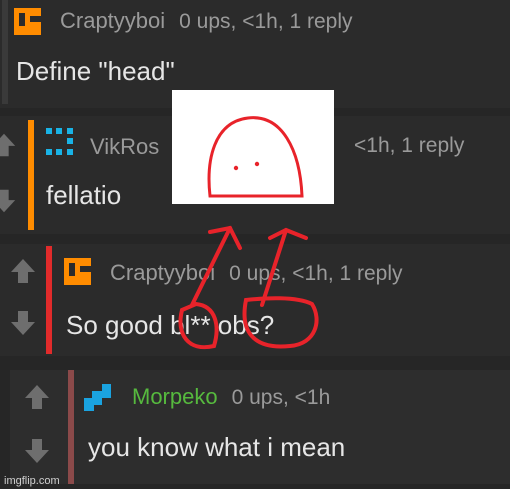  Describe the element at coordinates (84, 195) in the screenshot. I see `comment-text: fellatio` at that location.